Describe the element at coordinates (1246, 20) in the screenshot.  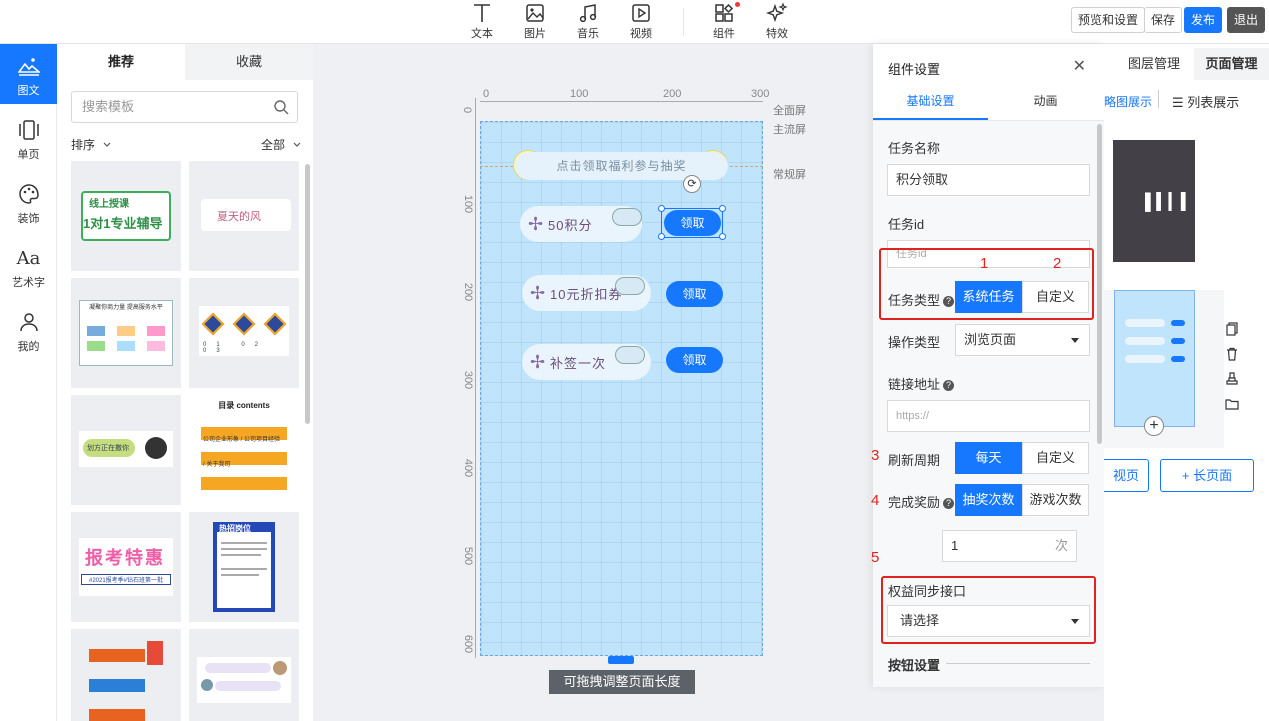
I see `exit-button: 退出` at that location.